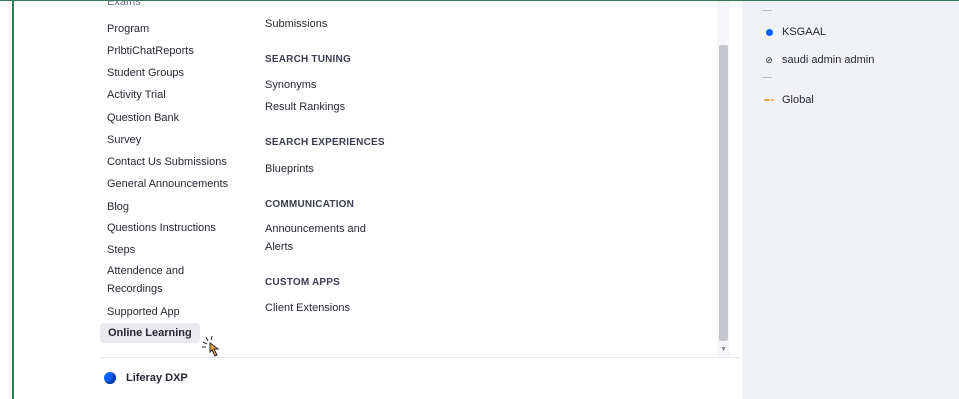 This screenshot has height=399, width=959. I want to click on section-heading-search-tuning: SEARCH TUNING, so click(308, 59).